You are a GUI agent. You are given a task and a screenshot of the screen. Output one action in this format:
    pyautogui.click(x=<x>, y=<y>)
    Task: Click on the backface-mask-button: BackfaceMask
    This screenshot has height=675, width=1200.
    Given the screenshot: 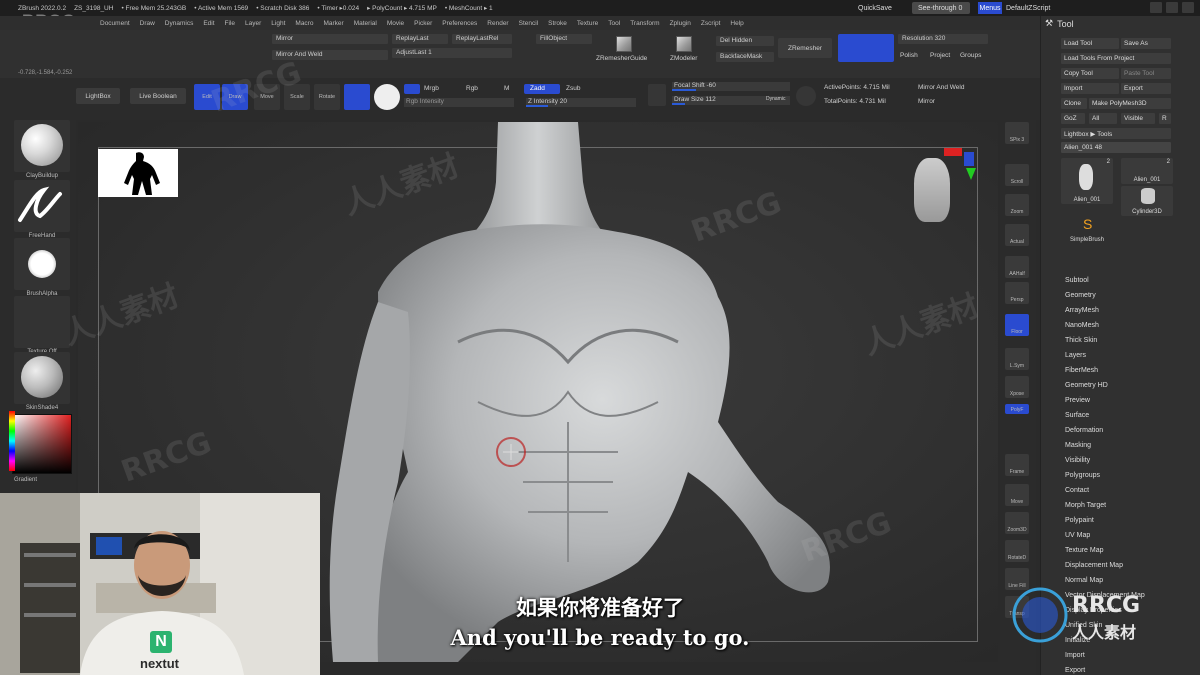 What is the action you would take?
    pyautogui.click(x=745, y=57)
    